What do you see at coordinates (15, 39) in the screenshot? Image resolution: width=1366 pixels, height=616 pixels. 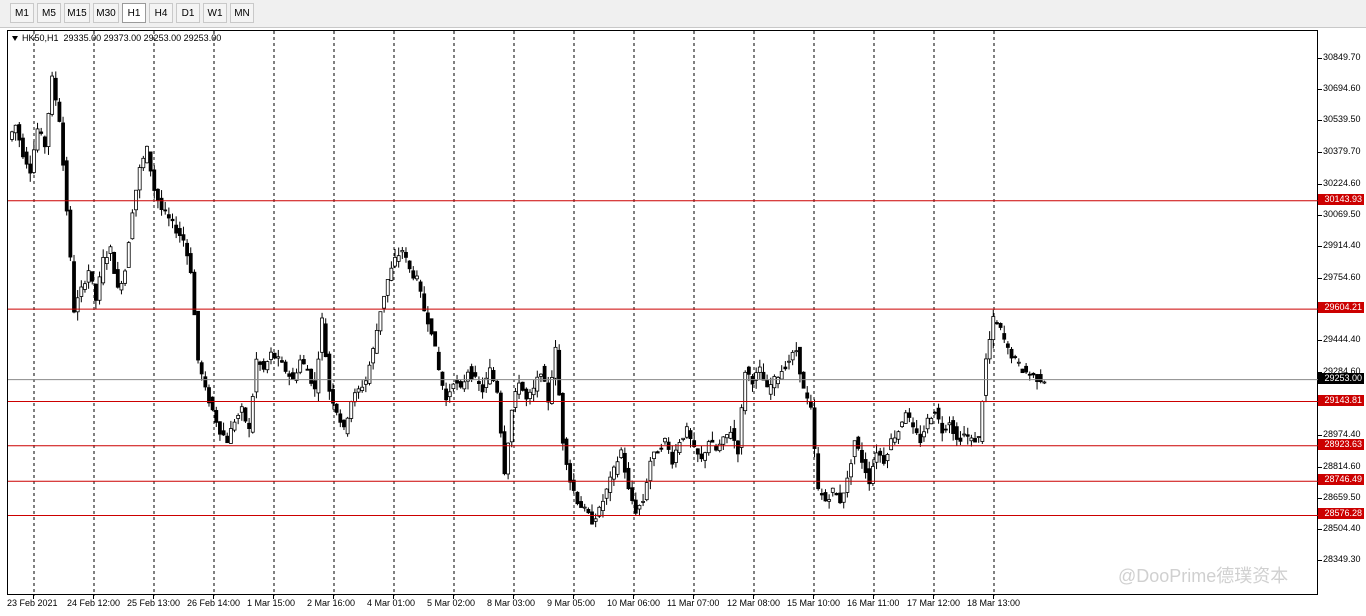 I see `dropdown-arrow-icon` at bounding box center [15, 39].